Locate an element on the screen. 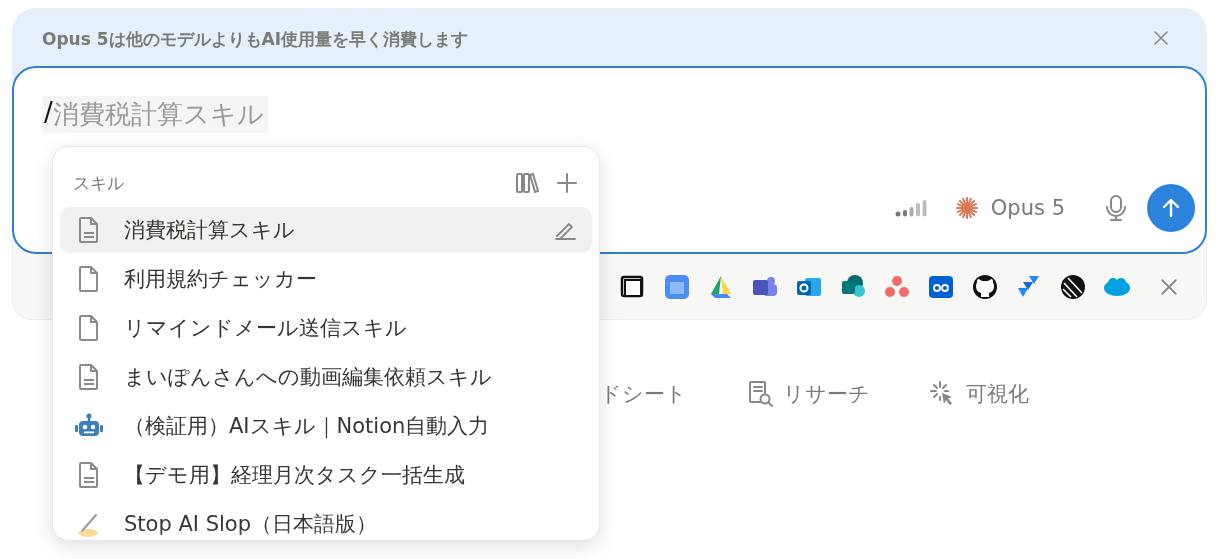 The height and width of the screenshot is (559, 1220). skill-item: 【デモ用】経理月次タスク一括生成 is located at coordinates (326, 475).